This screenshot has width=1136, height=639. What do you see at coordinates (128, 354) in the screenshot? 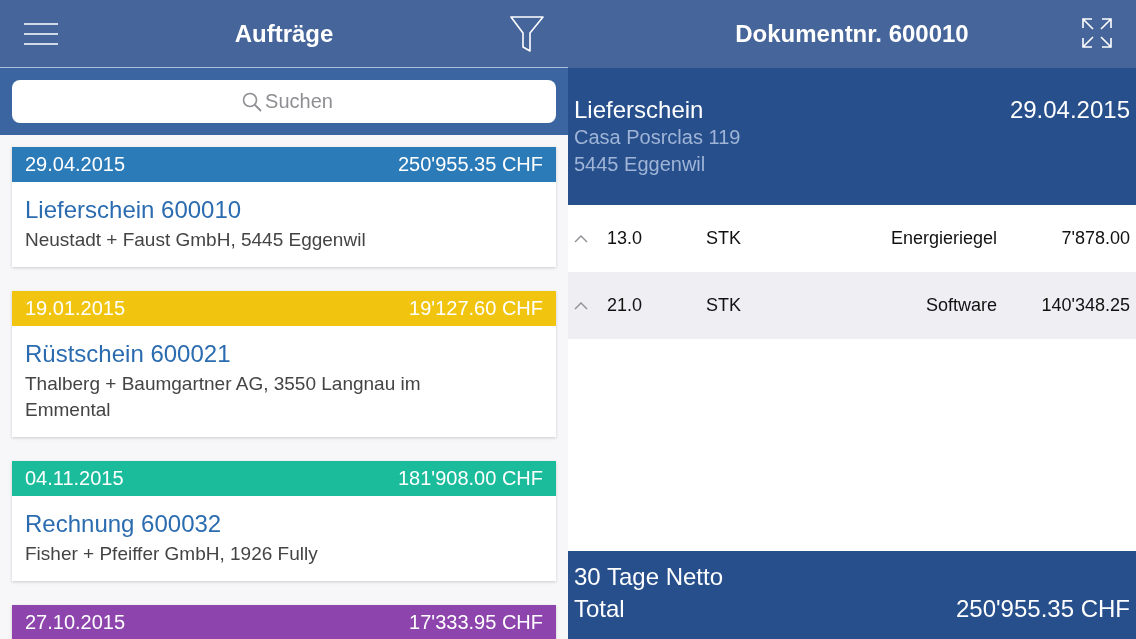
I see `order-title: Rüstschein 600021` at bounding box center [128, 354].